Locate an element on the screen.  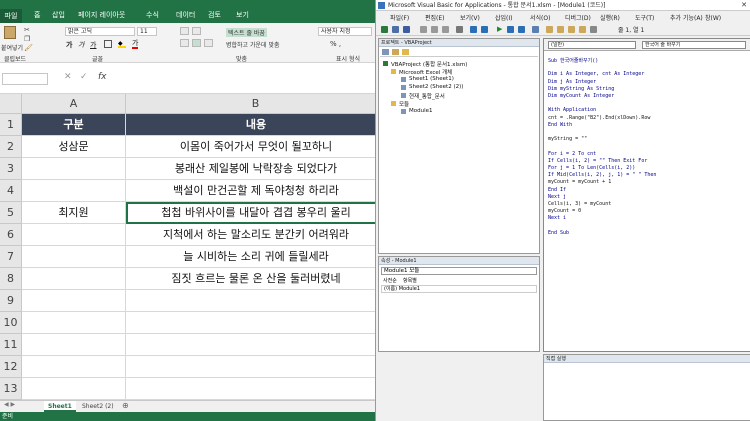
row-header: 6 is located at coordinates (11, 235).